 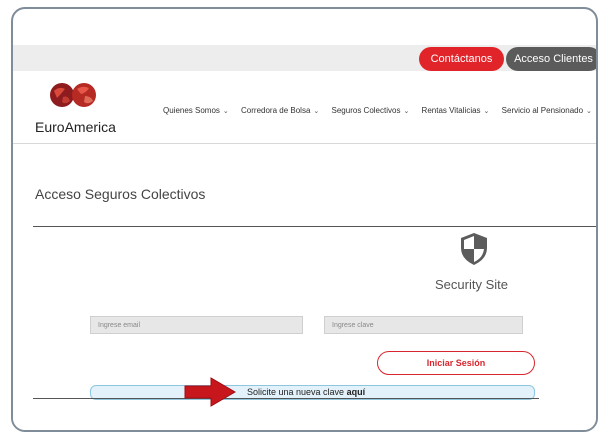 I want to click on new-password-link: aquí, so click(x=356, y=392).